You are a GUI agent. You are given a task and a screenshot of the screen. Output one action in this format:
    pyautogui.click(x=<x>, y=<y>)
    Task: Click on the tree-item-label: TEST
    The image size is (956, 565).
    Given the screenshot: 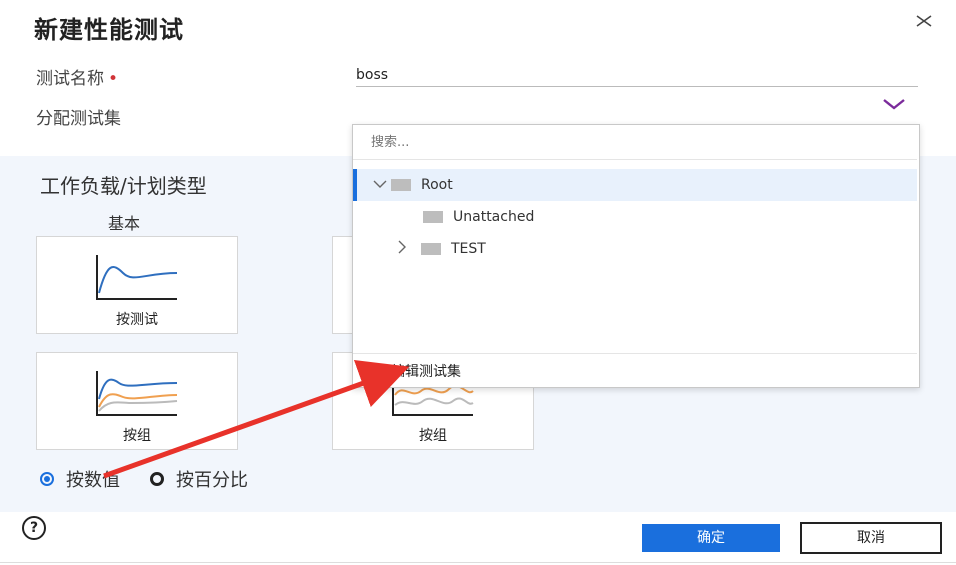 What is the action you would take?
    pyautogui.click(x=468, y=249)
    